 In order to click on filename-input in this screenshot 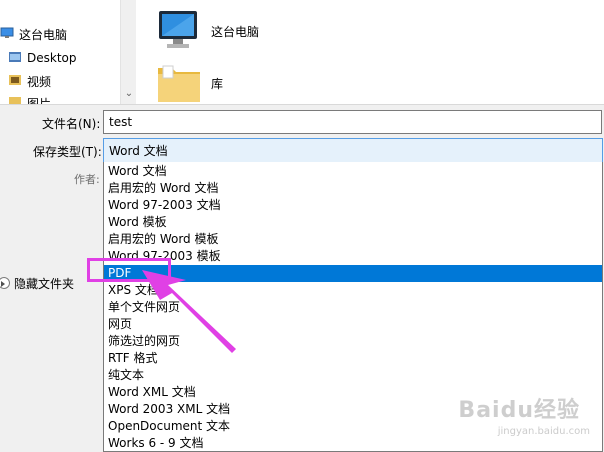, I will do `click(352, 122)`.